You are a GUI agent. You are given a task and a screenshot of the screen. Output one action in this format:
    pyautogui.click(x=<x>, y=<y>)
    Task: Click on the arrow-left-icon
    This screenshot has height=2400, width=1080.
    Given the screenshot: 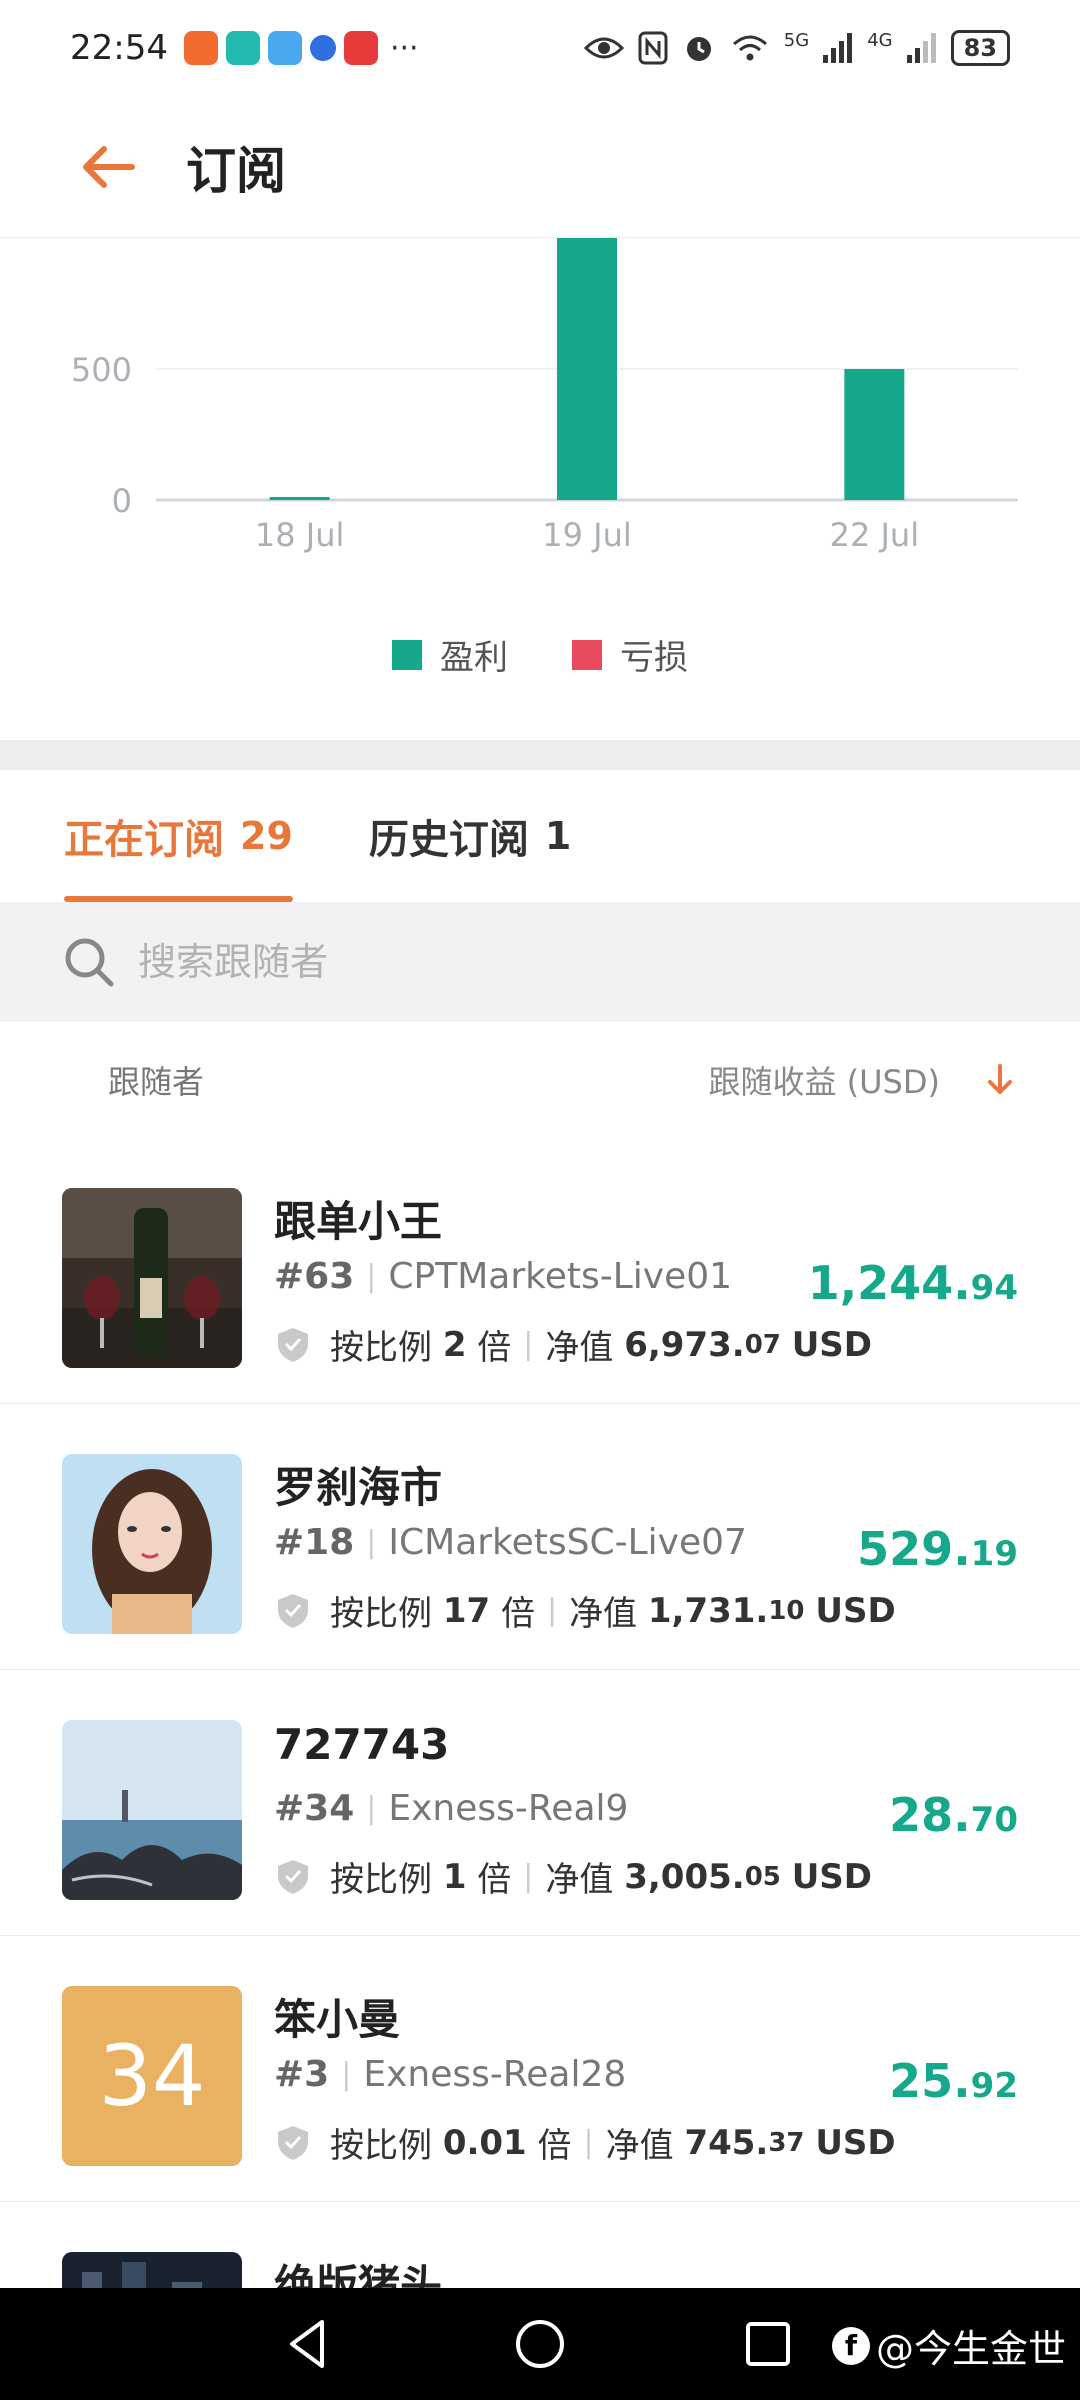 What is the action you would take?
    pyautogui.click(x=109, y=166)
    